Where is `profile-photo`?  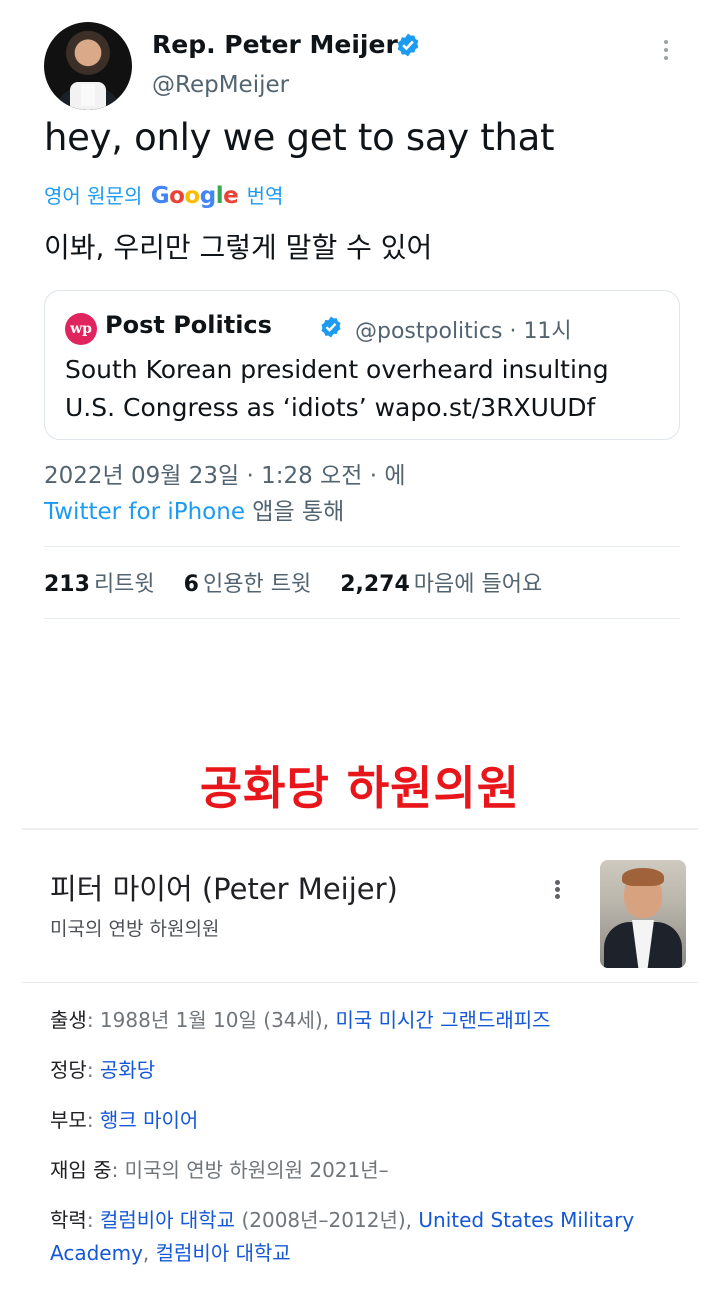
profile-photo is located at coordinates (643, 914).